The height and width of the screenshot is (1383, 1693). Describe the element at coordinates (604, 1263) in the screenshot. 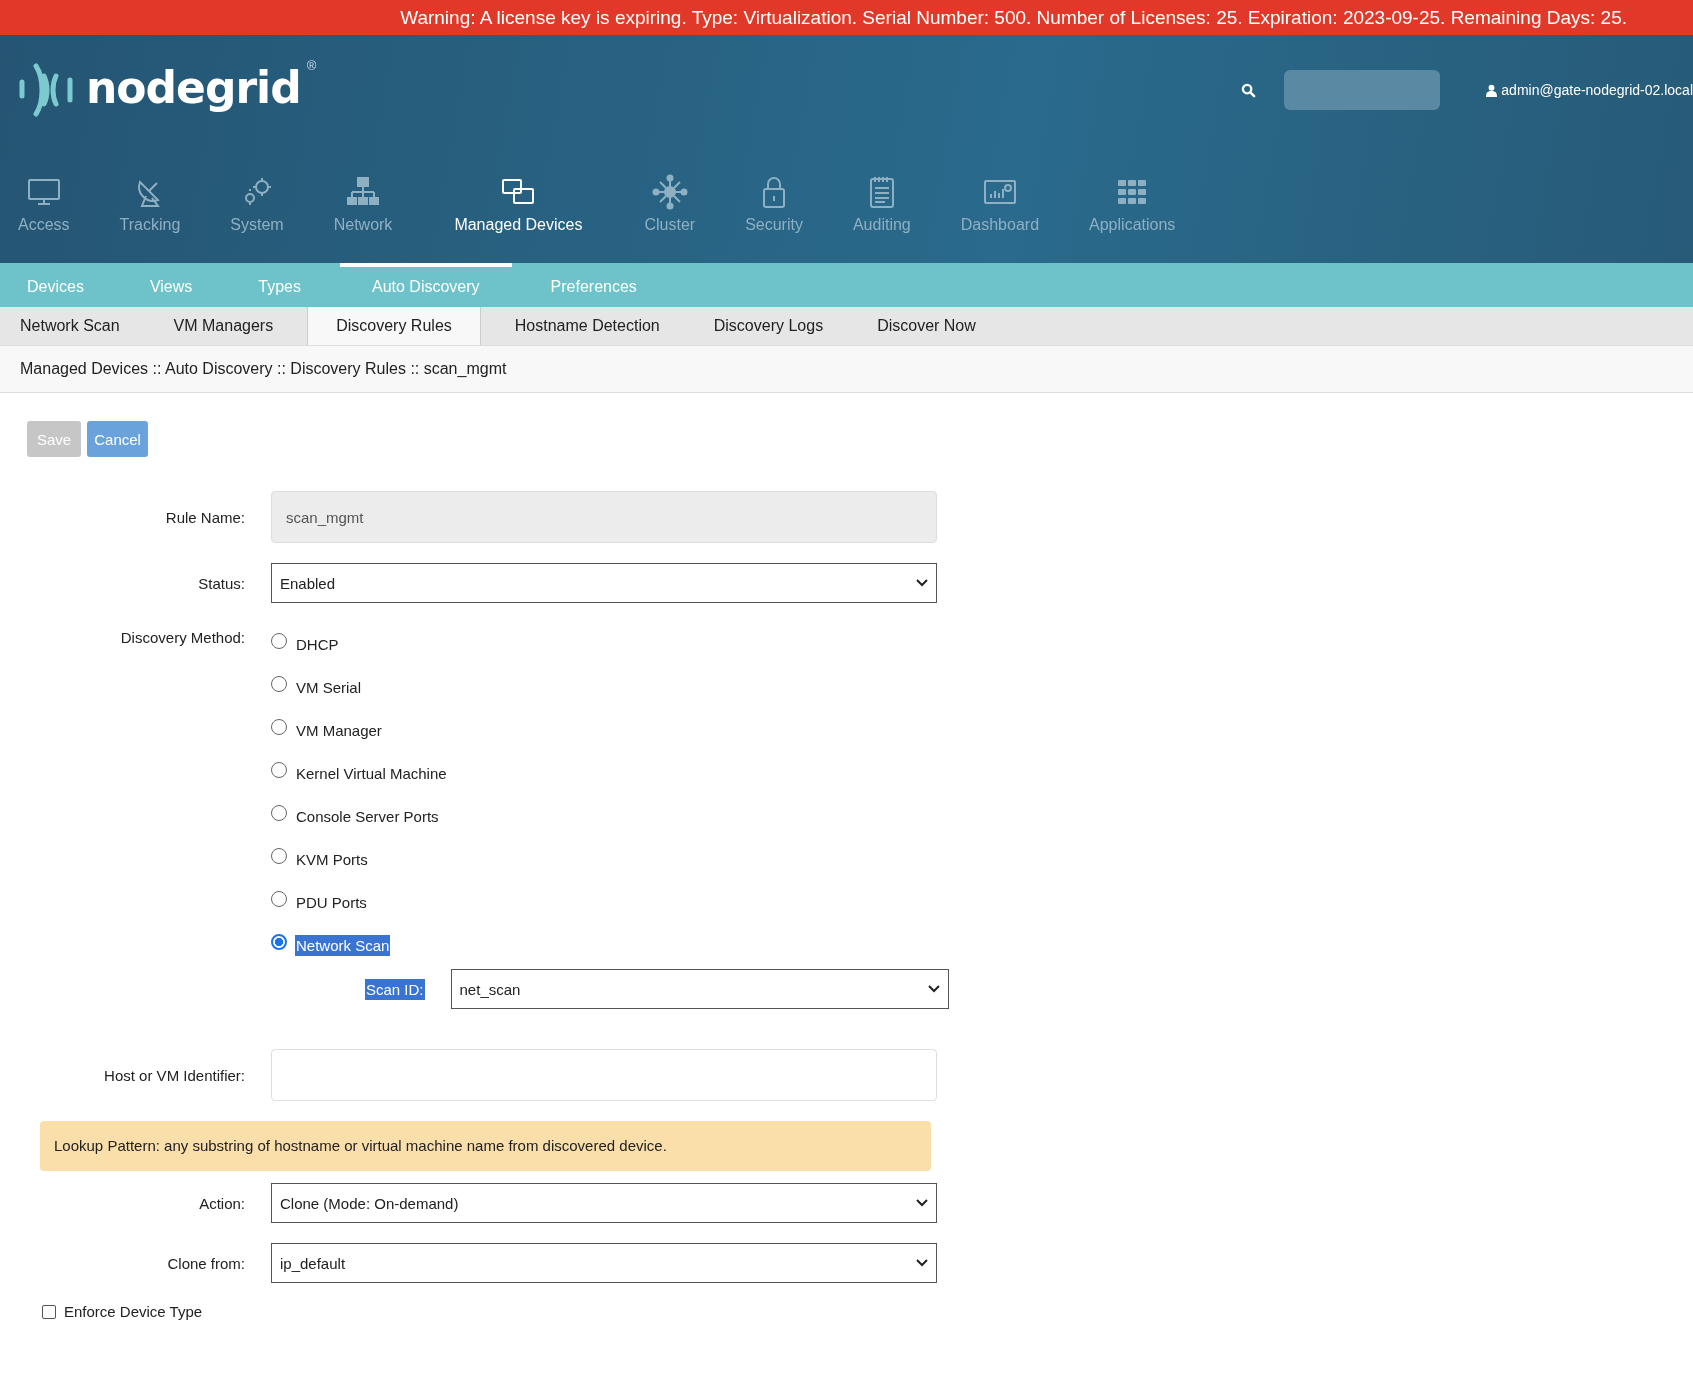

I see `clone-from-dropdown: ip_default` at that location.